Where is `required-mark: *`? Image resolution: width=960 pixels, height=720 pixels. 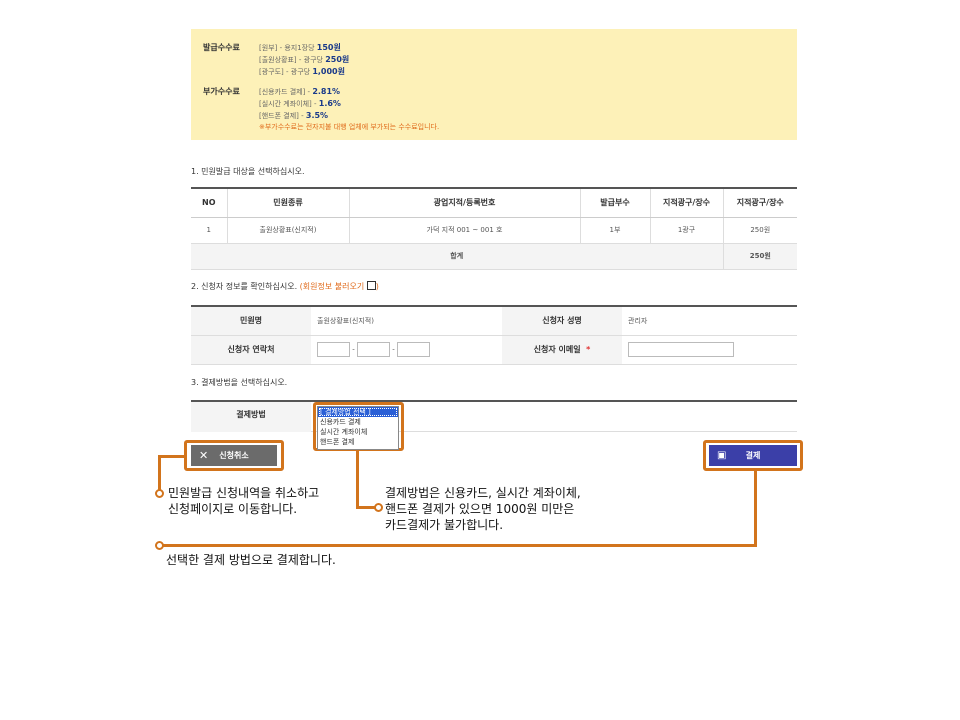 required-mark: * is located at coordinates (588, 349).